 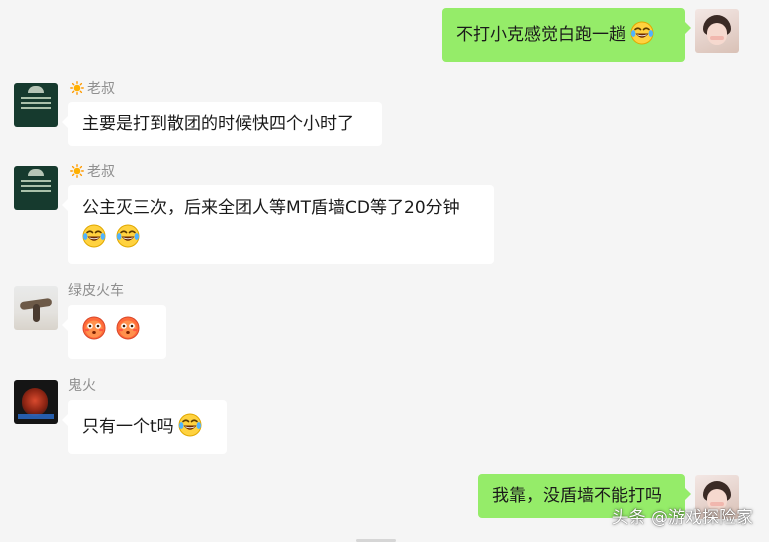 I want to click on message-bubble: 公主灭三次，后来全团人等MT盾墙CD等了20分钟, so click(x=278, y=224).